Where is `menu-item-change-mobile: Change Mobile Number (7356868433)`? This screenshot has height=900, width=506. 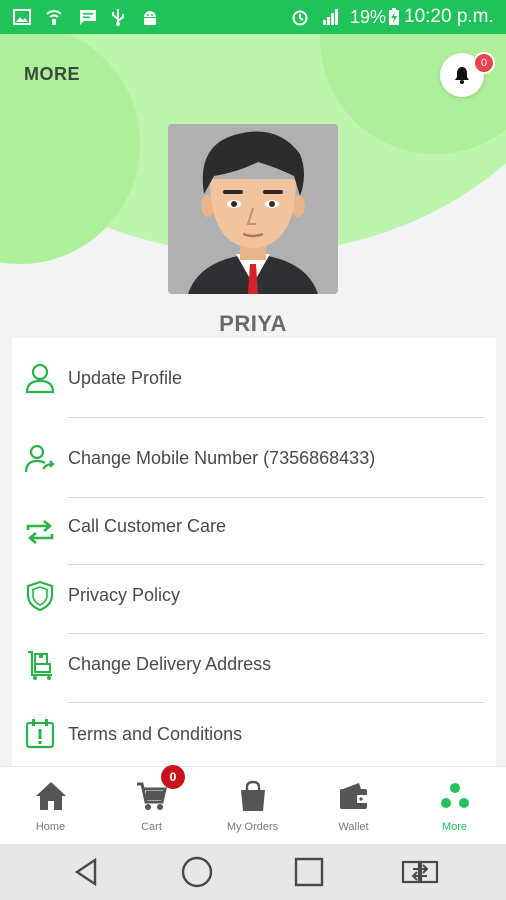
menu-item-change-mobile: Change Mobile Number (7356868433) is located at coordinates (254, 458).